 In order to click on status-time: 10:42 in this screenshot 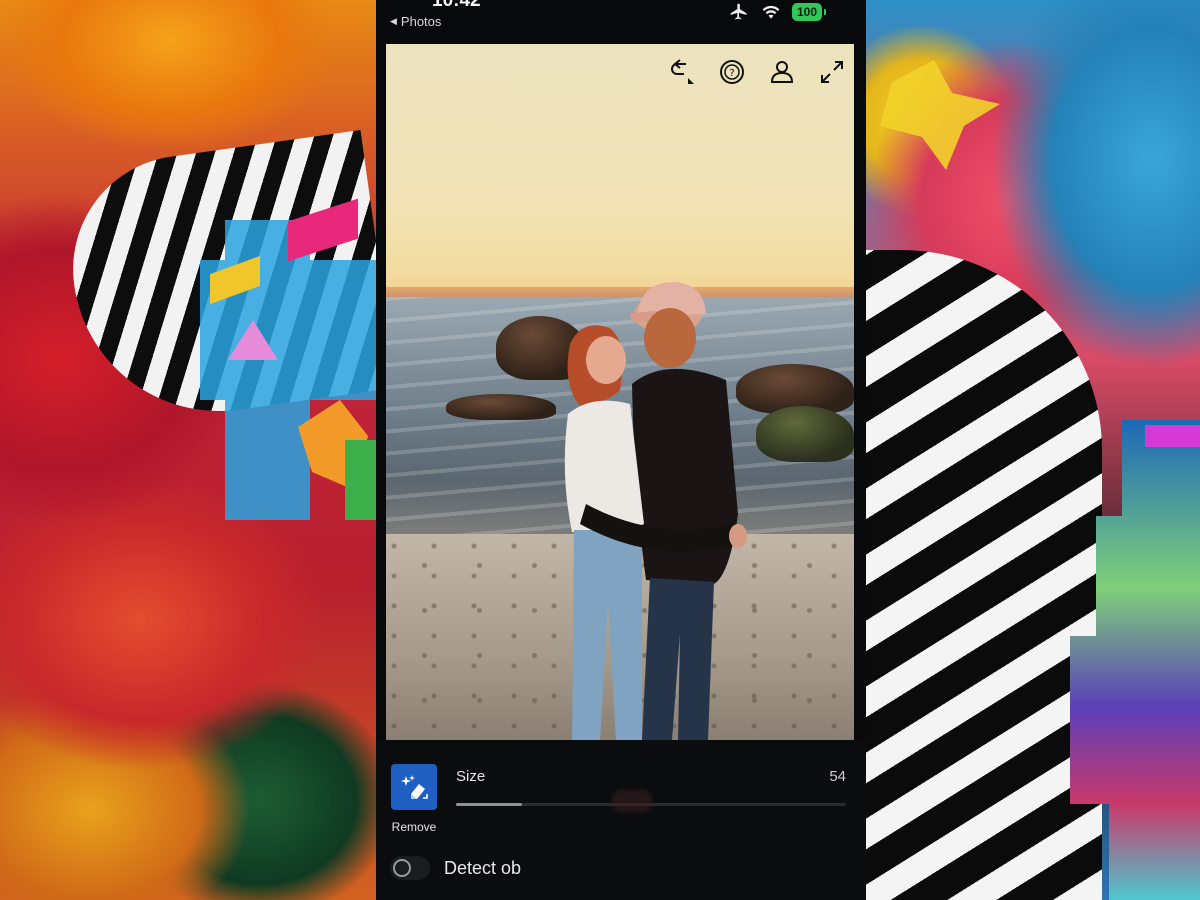, I will do `click(456, 5)`.